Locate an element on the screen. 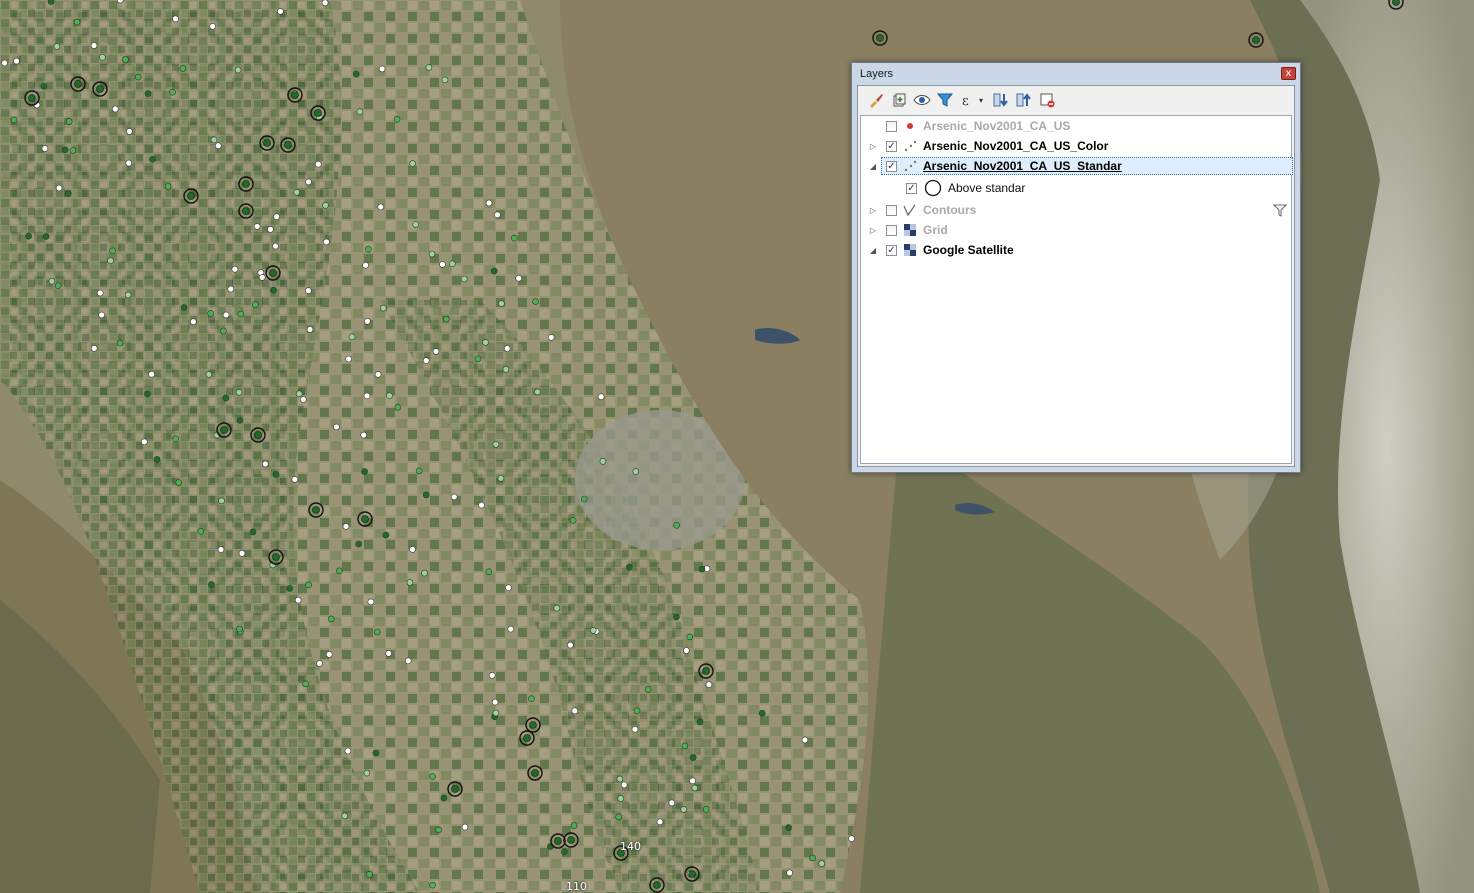 This screenshot has height=893, width=1474. collapse-all-icon is located at coordinates (1024, 100).